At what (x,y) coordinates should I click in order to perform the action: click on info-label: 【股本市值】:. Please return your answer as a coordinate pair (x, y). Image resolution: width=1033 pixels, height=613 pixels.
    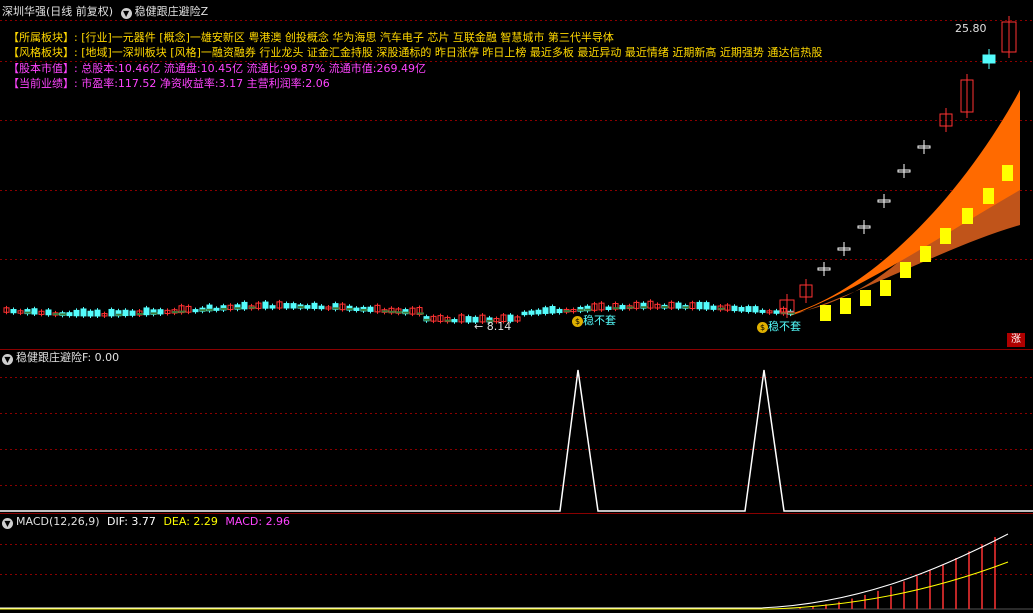
    Looking at the image, I should click on (43, 68).